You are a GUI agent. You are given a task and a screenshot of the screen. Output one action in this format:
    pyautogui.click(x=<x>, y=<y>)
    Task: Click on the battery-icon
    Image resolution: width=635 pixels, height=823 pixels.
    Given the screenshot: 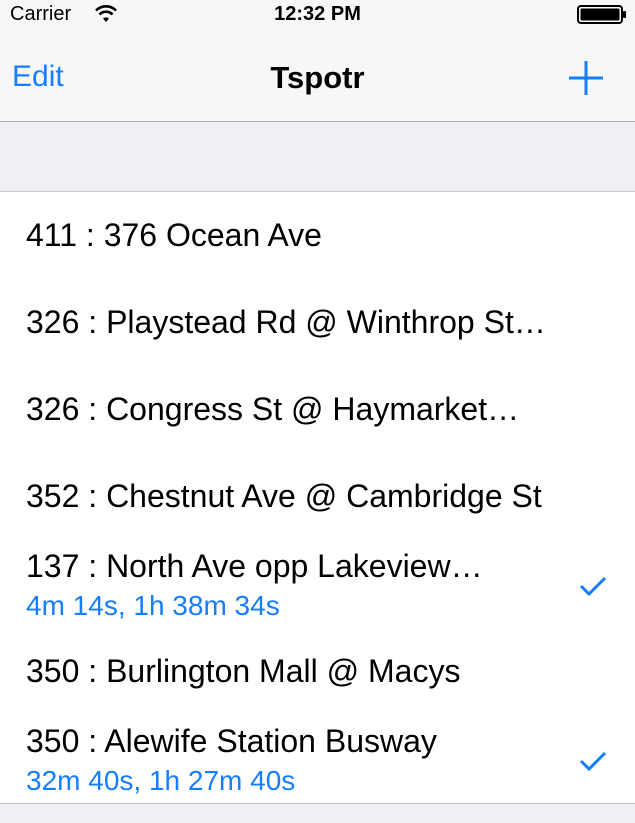 What is the action you would take?
    pyautogui.click(x=601, y=14)
    